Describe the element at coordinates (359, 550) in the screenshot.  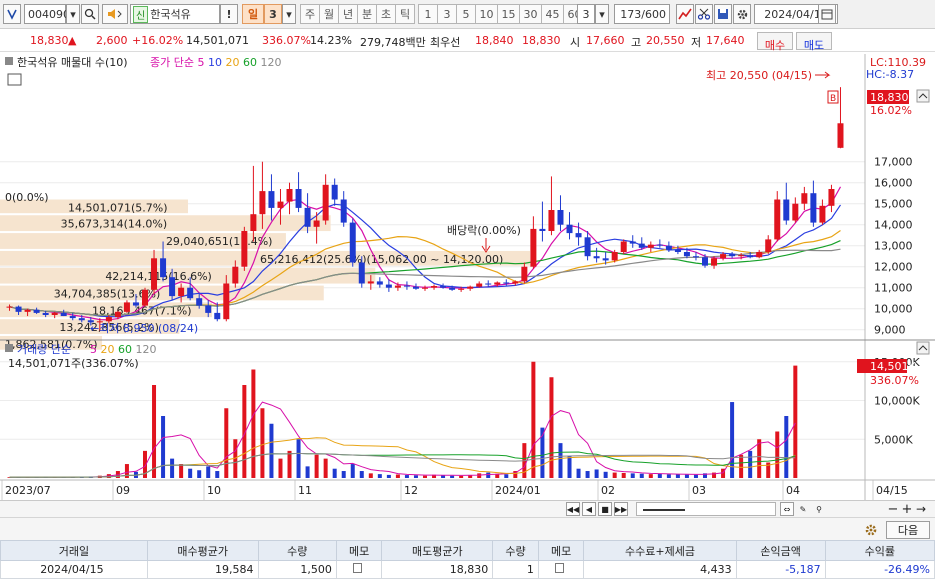
I see `column-header: 메모` at that location.